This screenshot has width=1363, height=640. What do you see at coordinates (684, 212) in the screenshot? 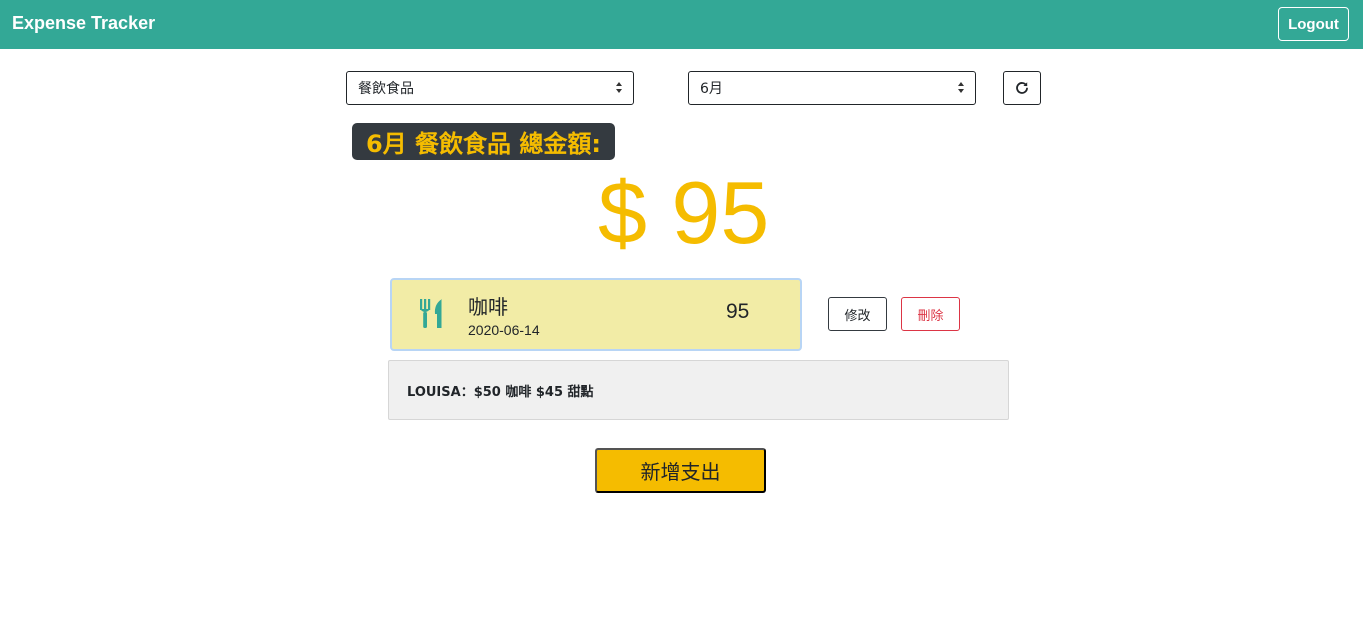
I see `total-amount: $ 95` at bounding box center [684, 212].